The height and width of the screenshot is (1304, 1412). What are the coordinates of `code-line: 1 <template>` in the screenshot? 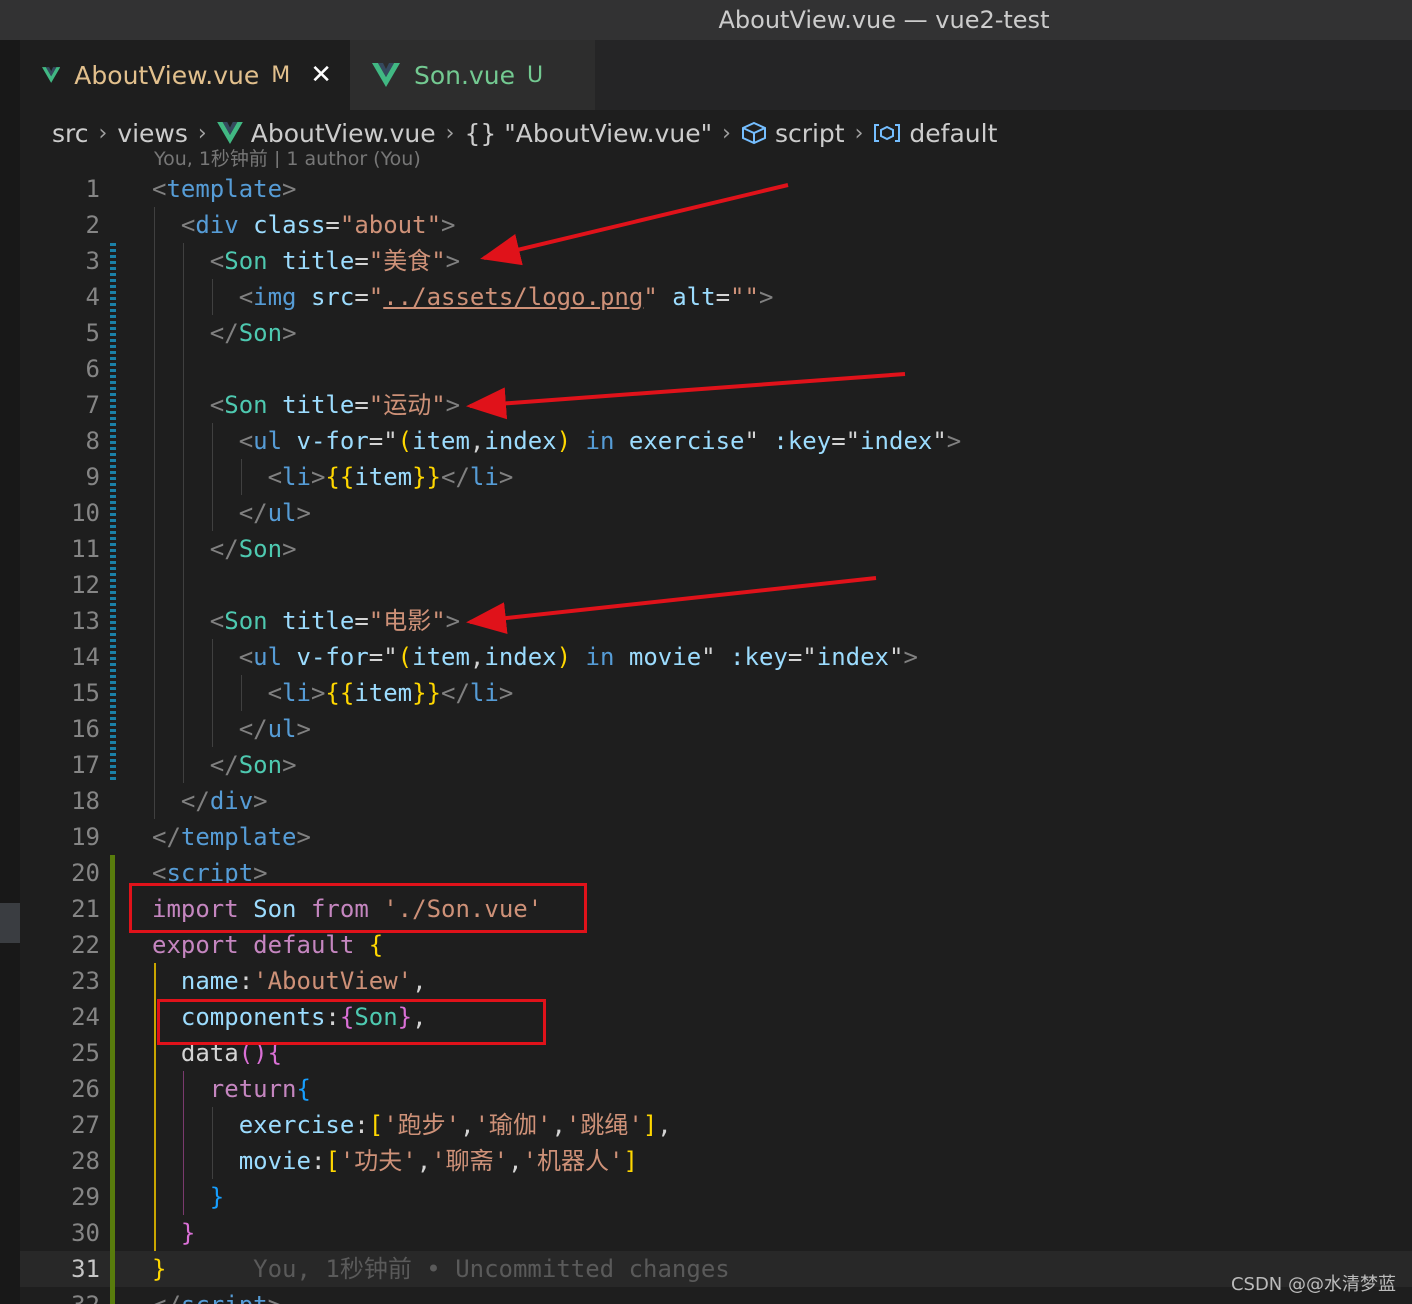 It's located at (716, 189).